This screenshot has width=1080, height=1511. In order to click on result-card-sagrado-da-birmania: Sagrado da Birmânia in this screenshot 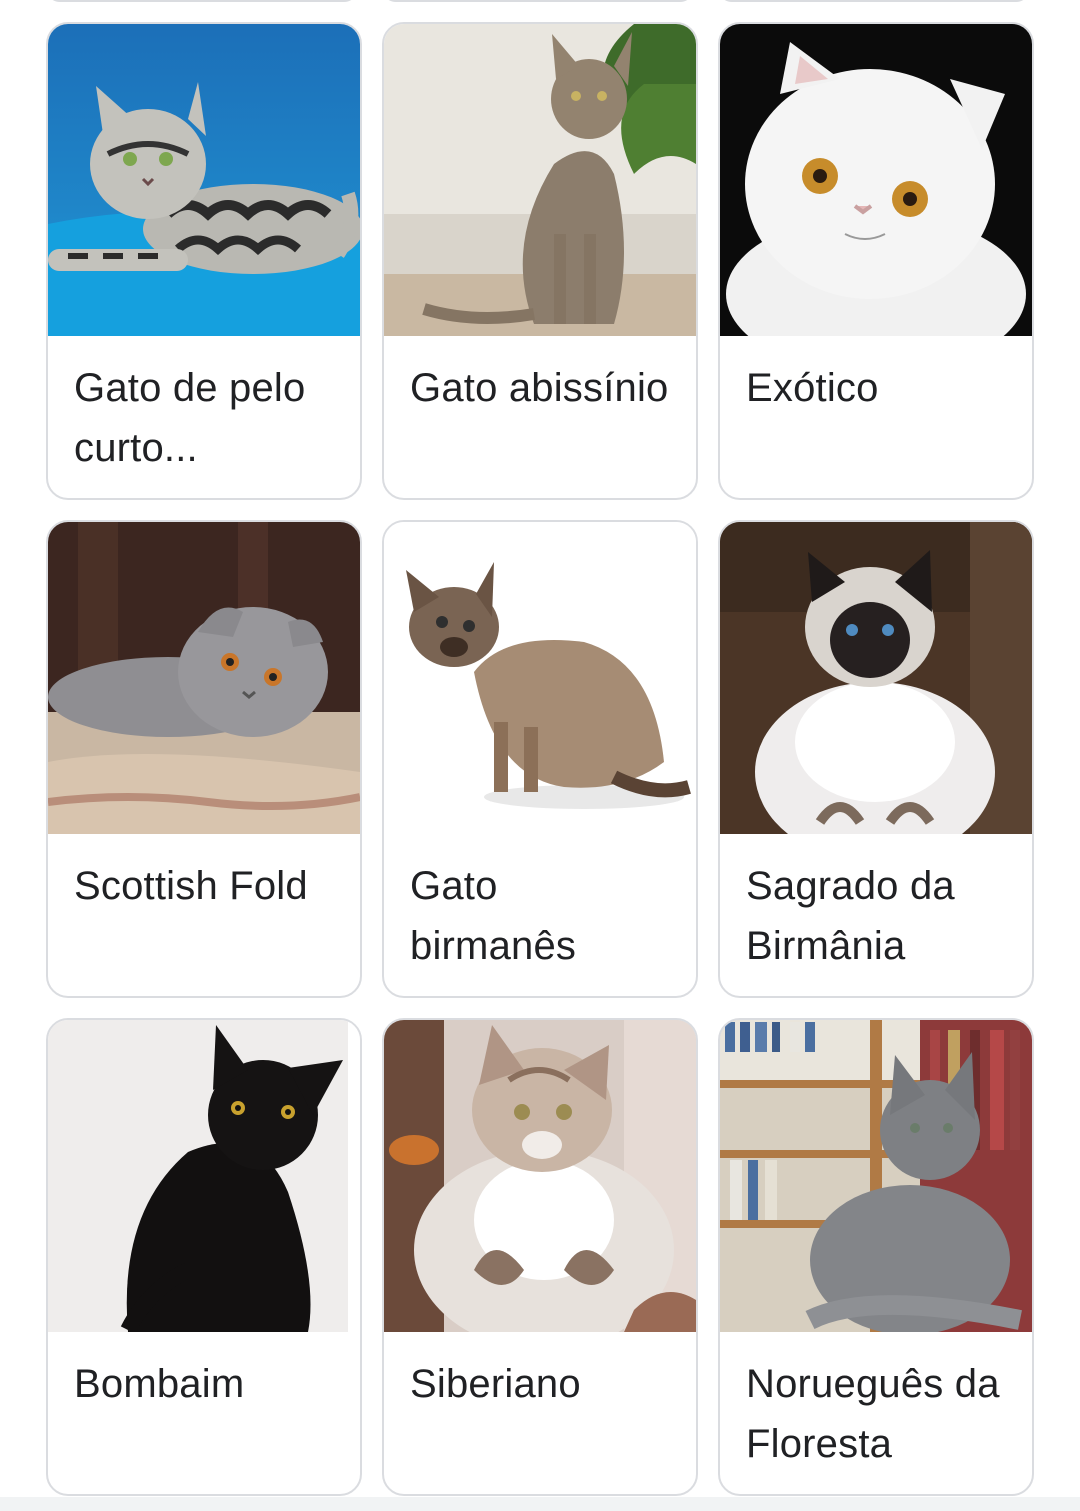, I will do `click(876, 759)`.